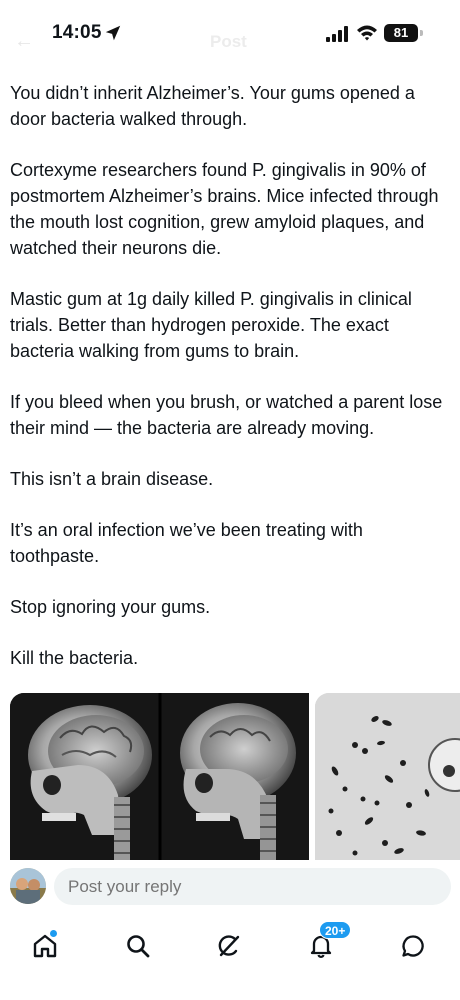 The image size is (460, 1000). I want to click on post-paragraph: This isn’t a brain disease., so click(112, 479).